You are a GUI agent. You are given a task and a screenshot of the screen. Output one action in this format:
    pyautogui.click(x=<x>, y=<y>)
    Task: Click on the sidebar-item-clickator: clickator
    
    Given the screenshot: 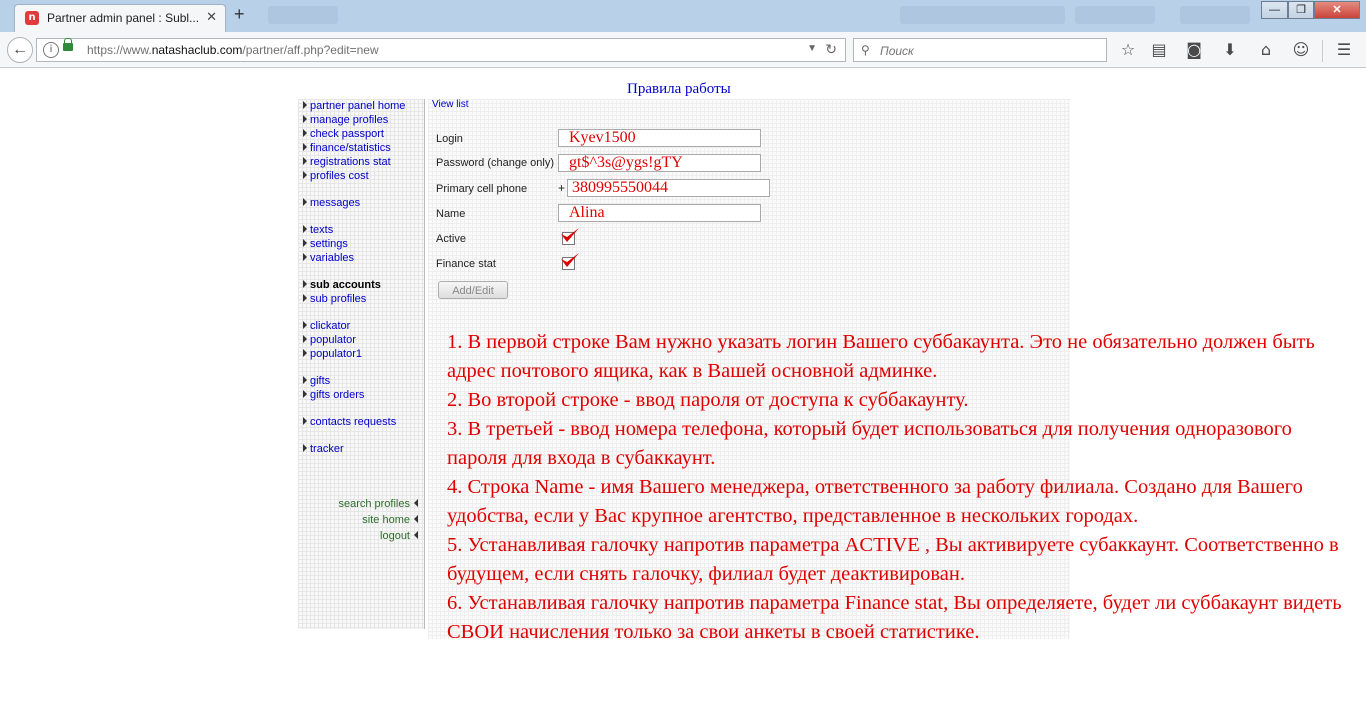 What is the action you would take?
    pyautogui.click(x=326, y=326)
    